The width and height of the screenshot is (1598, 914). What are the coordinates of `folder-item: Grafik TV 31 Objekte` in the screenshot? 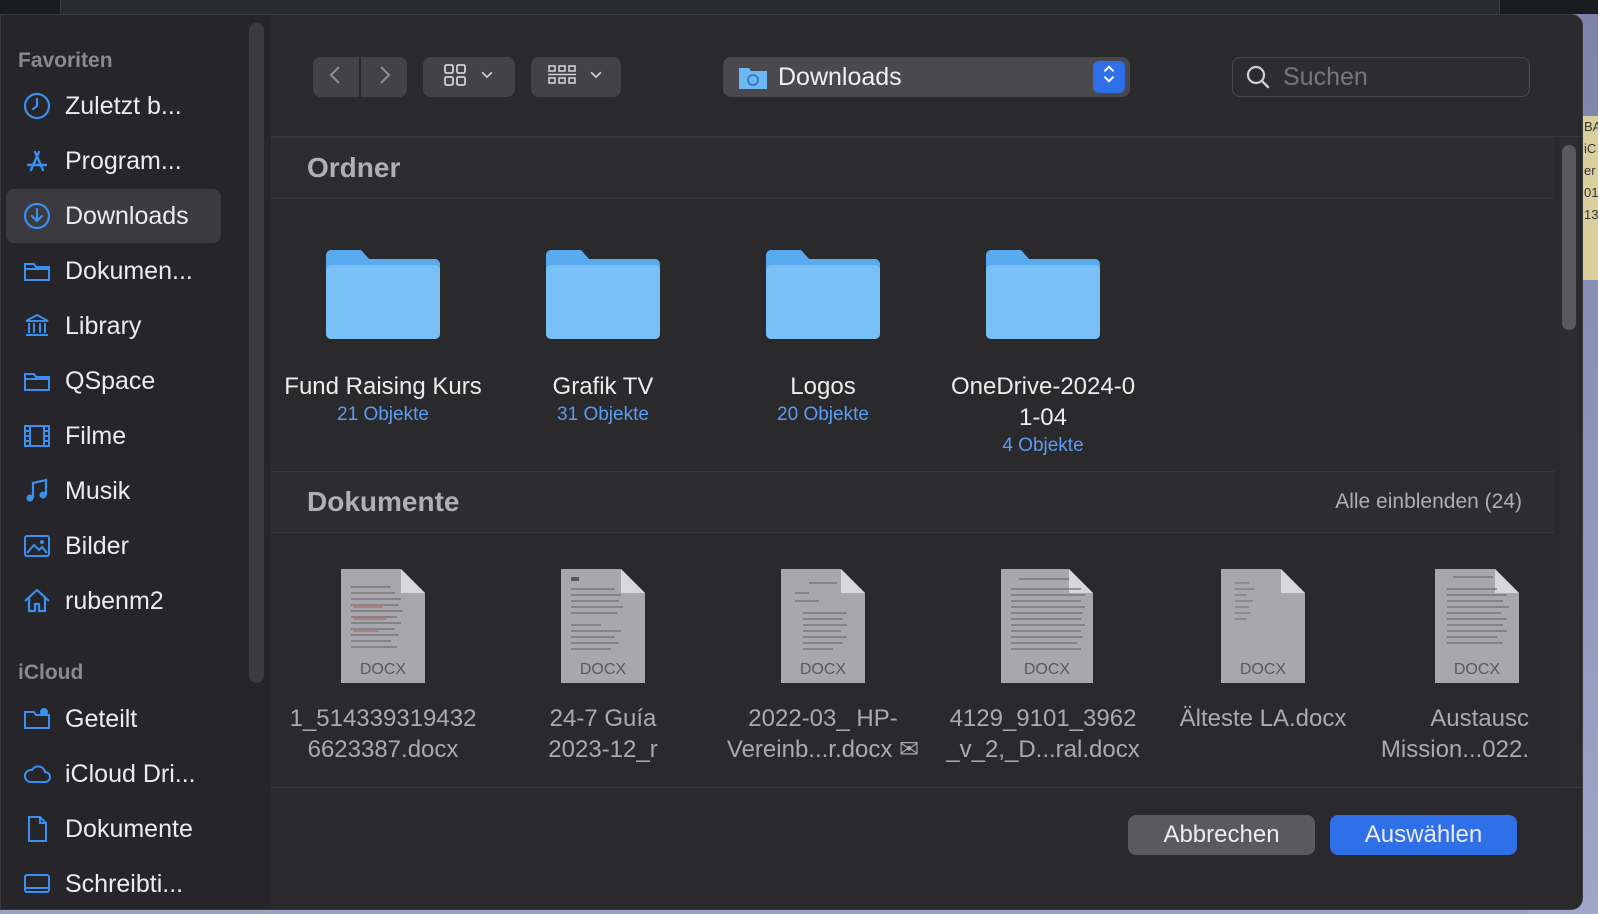 It's located at (603, 334).